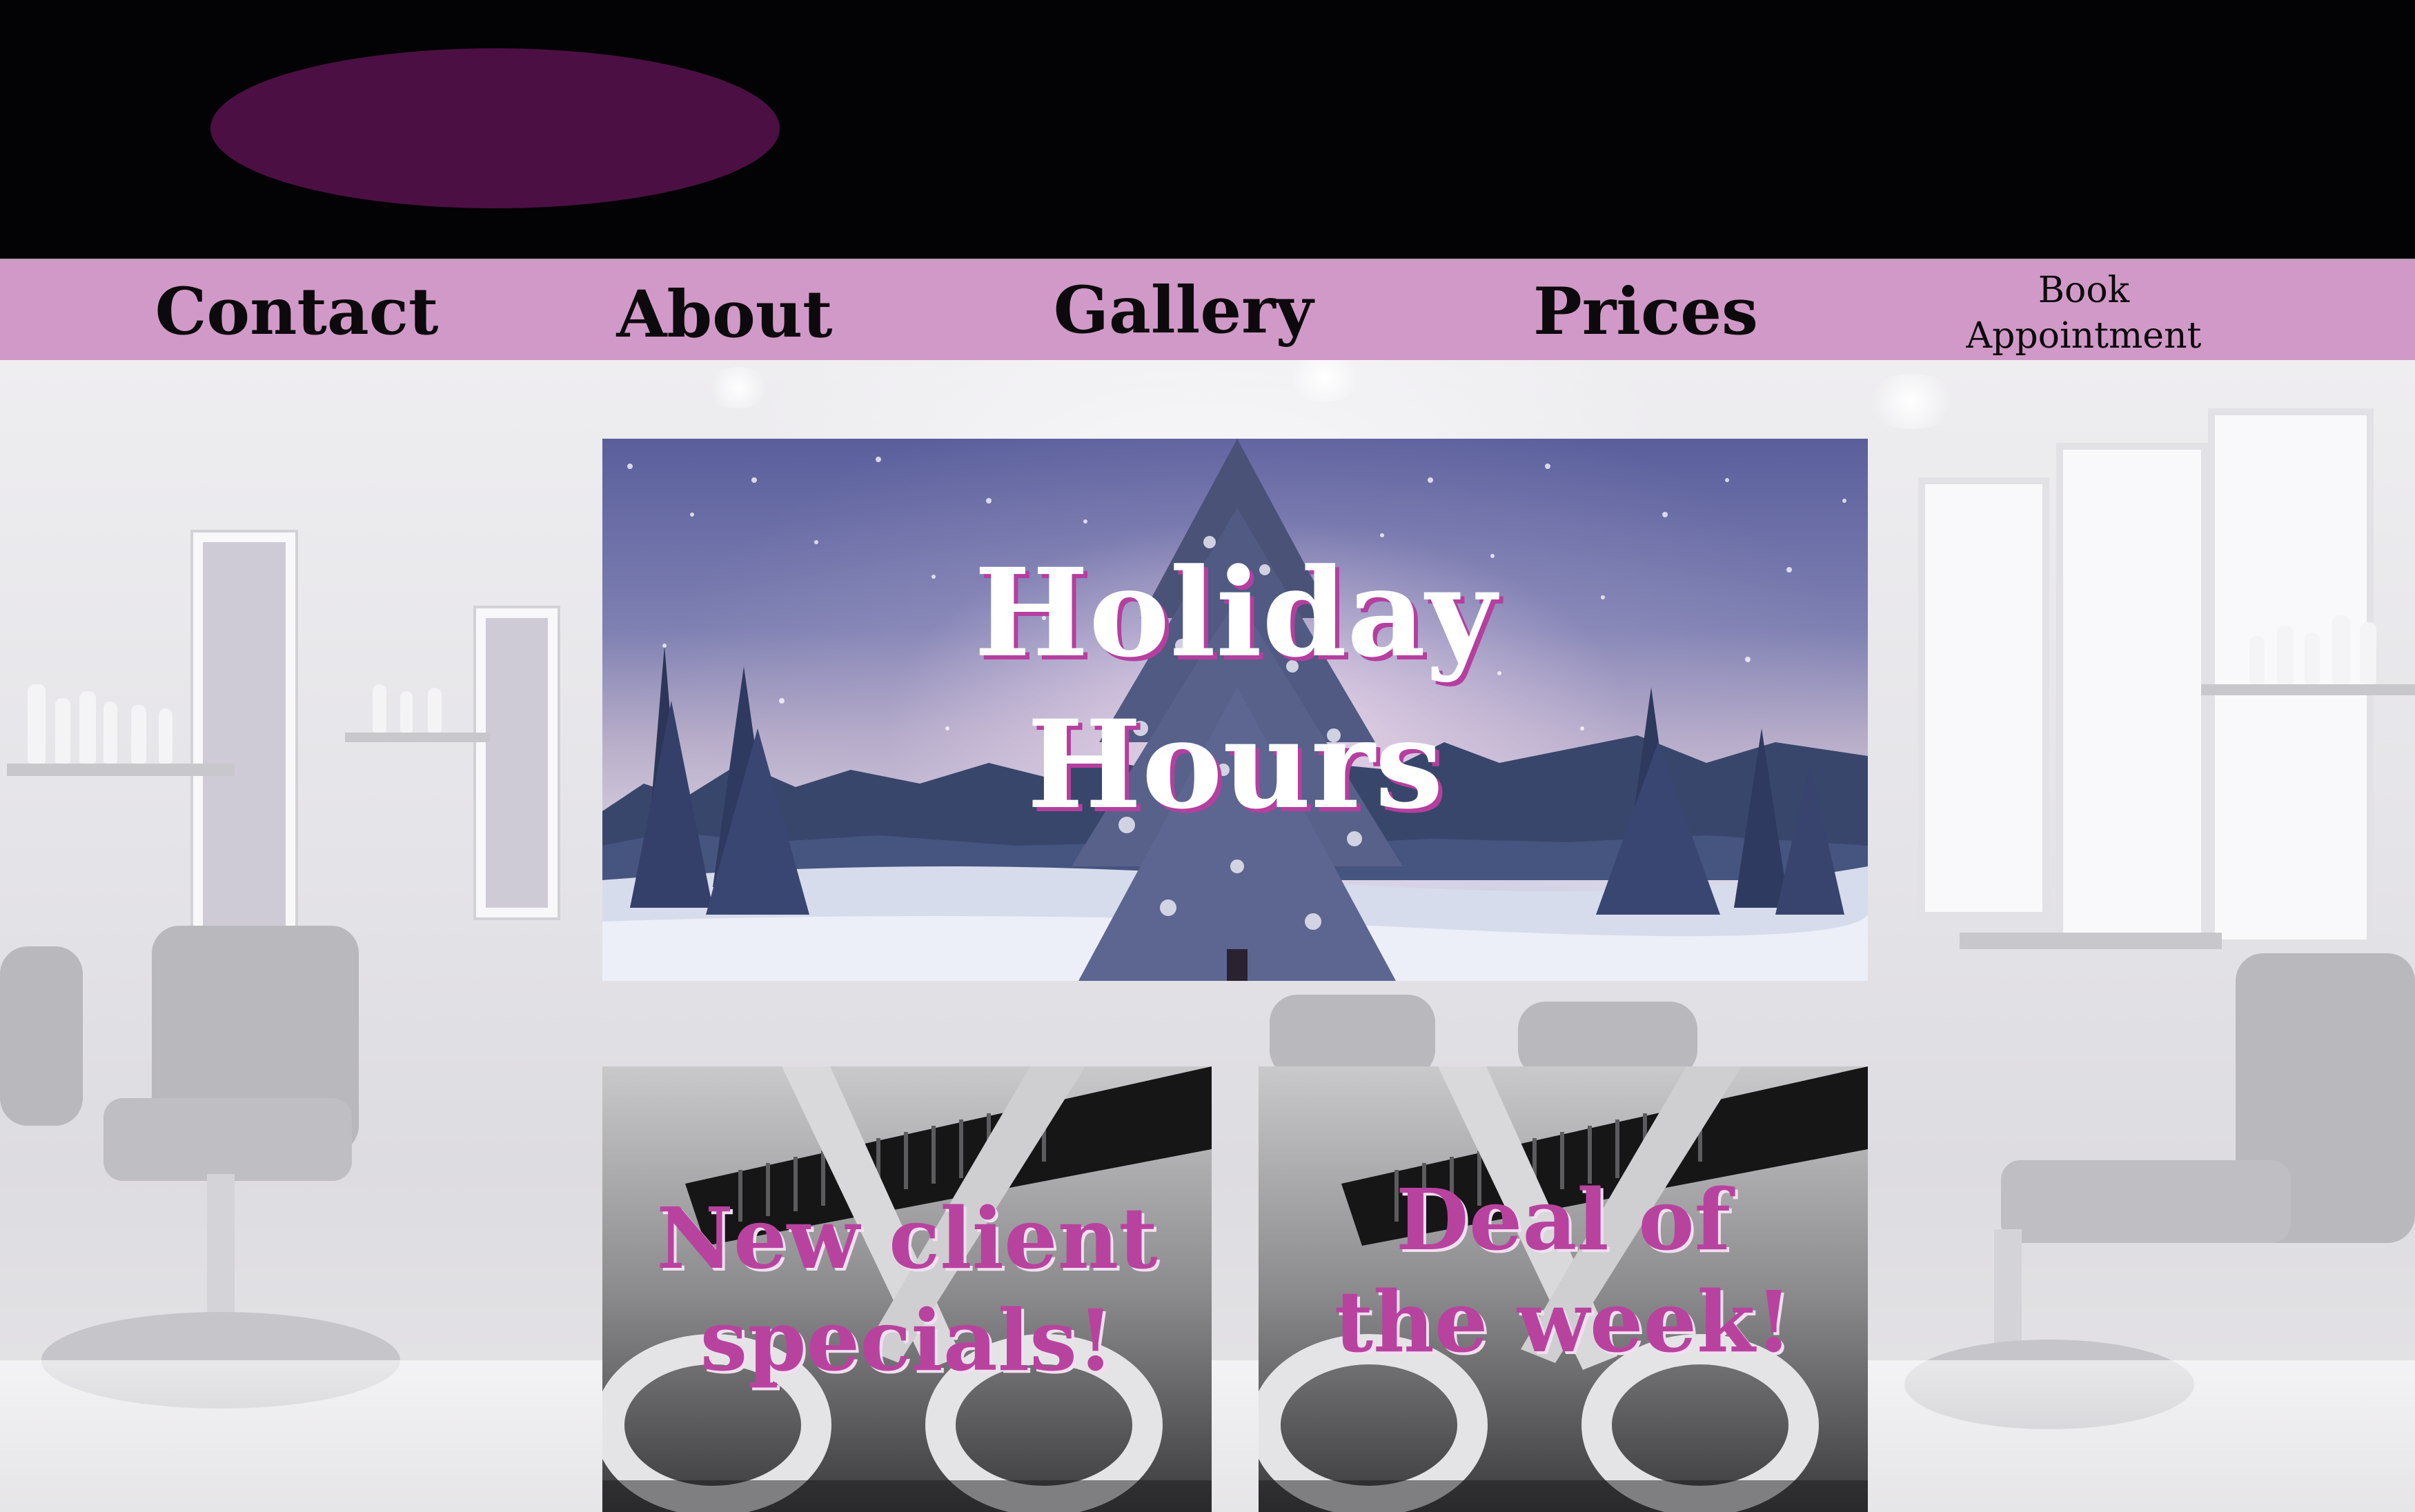 This screenshot has height=1512, width=2415. I want to click on nav-prices: Prices, so click(1645, 311).